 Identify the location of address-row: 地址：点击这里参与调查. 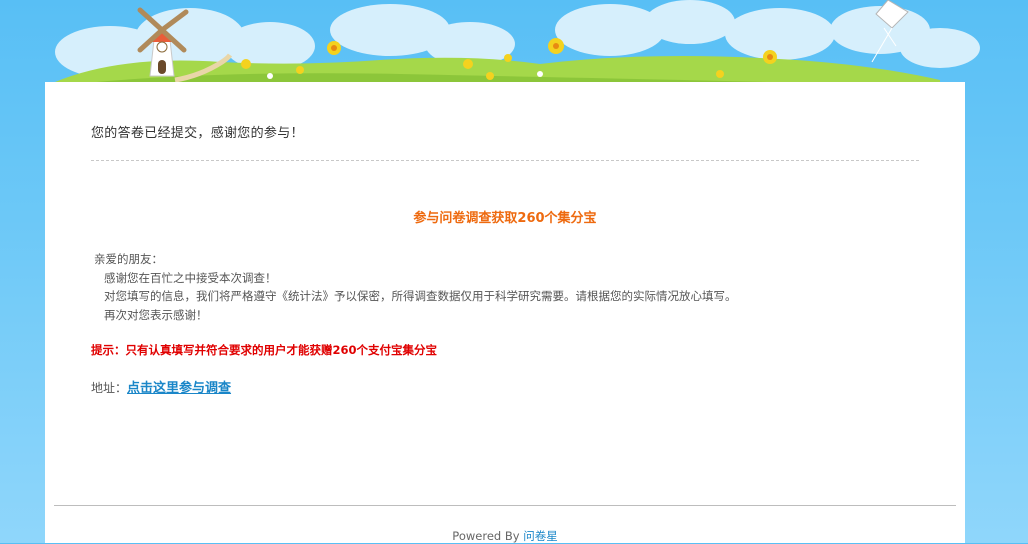
(161, 386).